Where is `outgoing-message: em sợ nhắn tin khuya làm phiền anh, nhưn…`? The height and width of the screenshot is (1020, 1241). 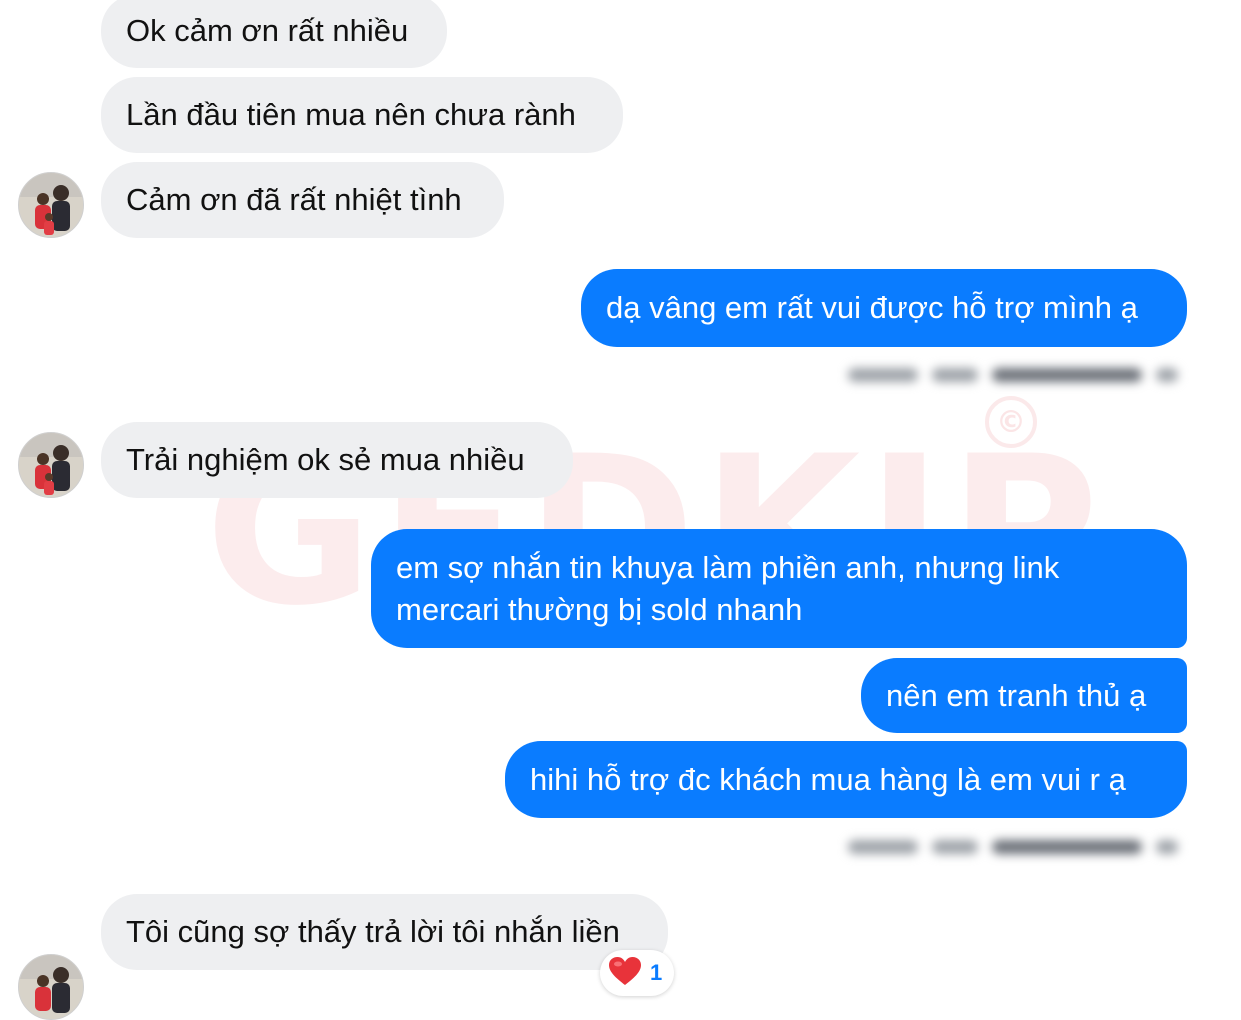
outgoing-message: em sợ nhắn tin khuya làm phiền anh, nhưn… is located at coordinates (779, 588).